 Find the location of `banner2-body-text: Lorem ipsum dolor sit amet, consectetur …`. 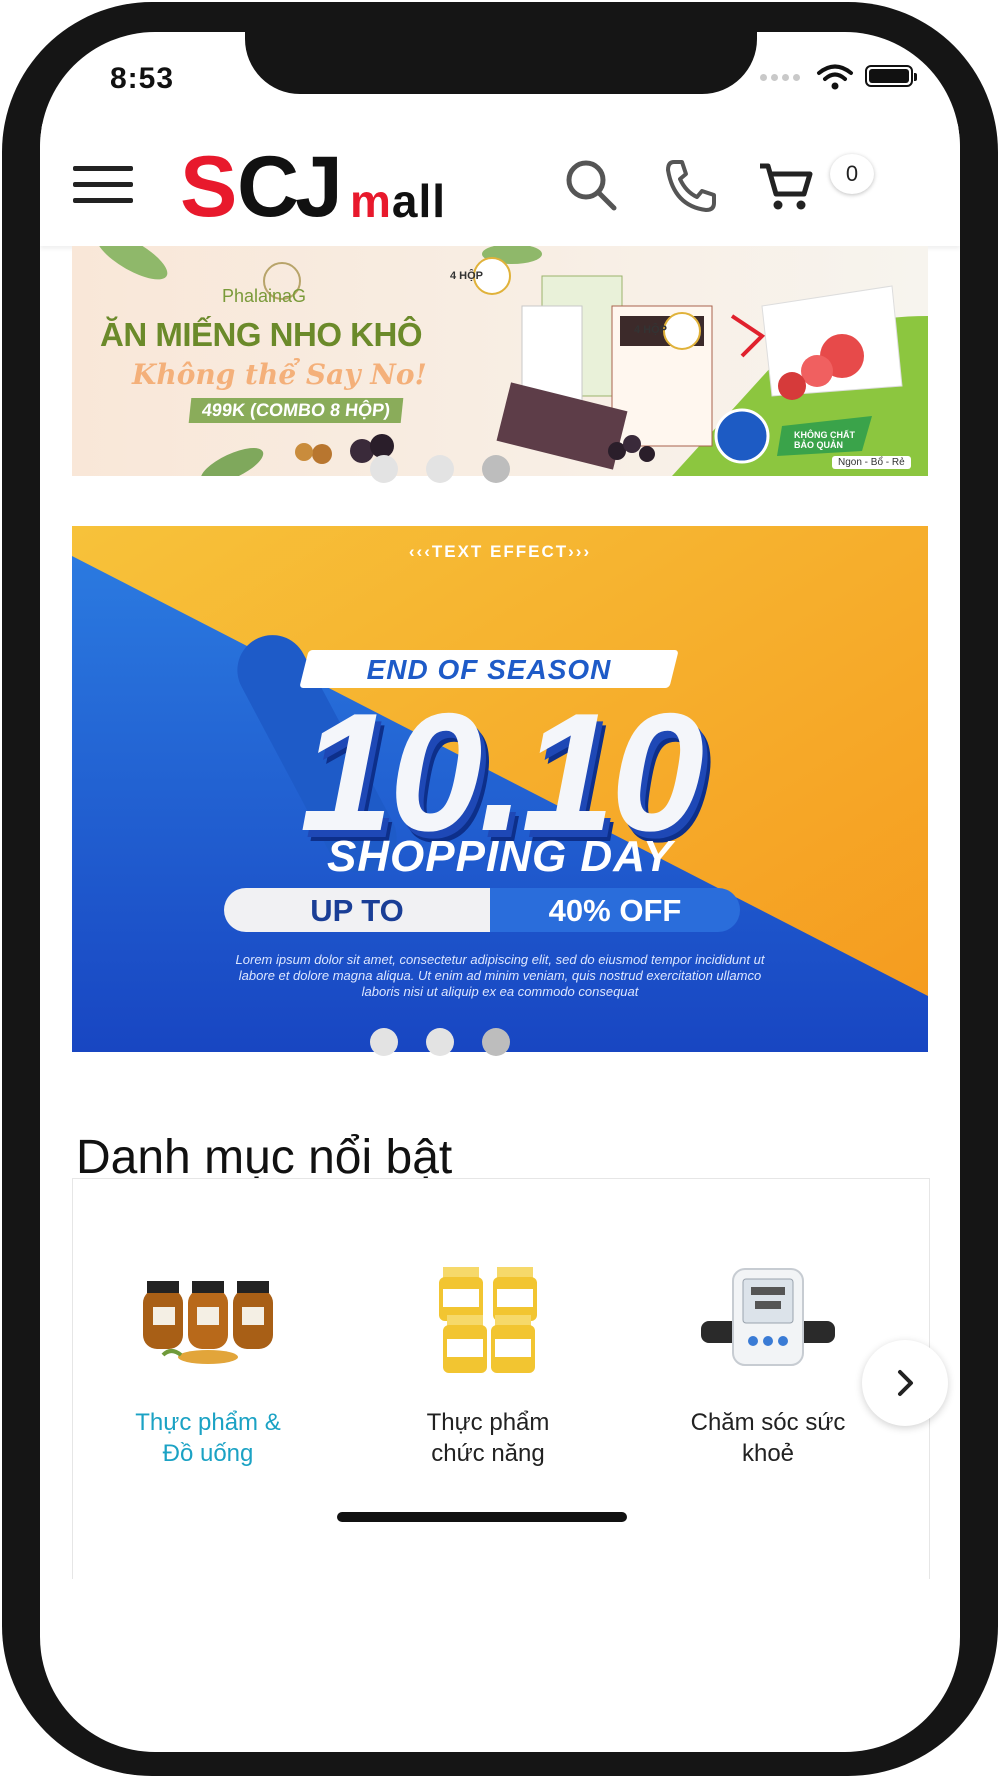

banner2-body-text: Lorem ipsum dolor sit amet, consectetur … is located at coordinates (500, 975).